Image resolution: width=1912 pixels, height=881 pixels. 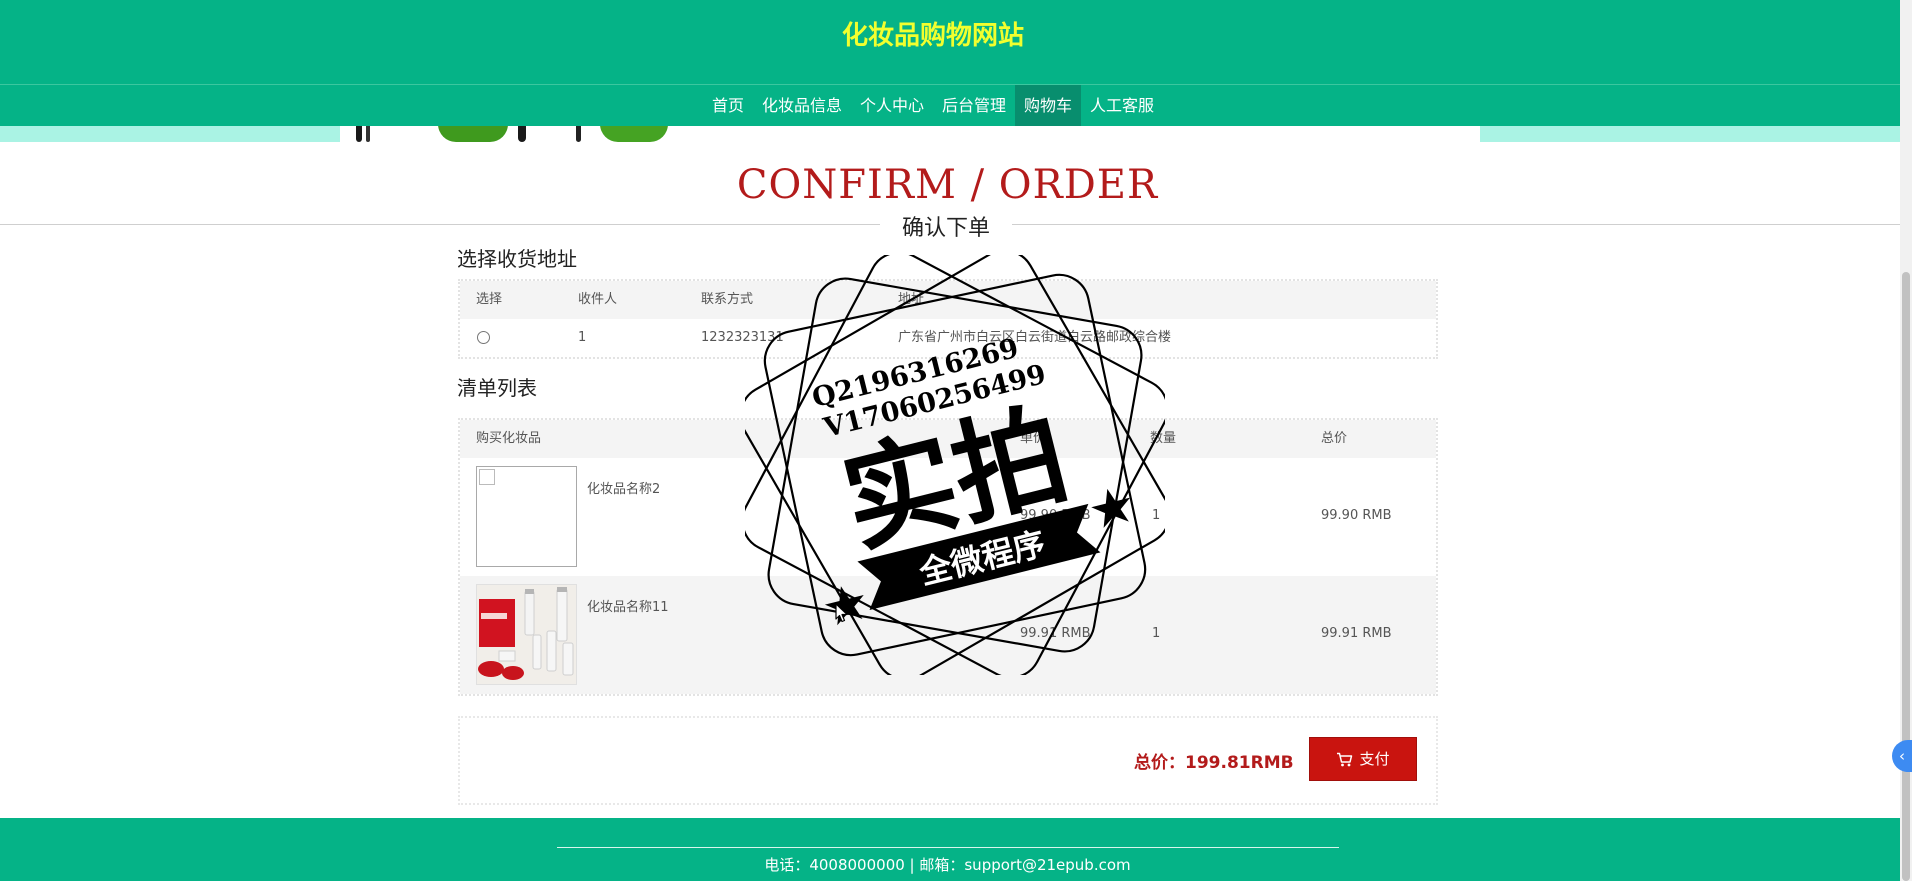 I want to click on mouse-cursor-icon, so click(x=841, y=613).